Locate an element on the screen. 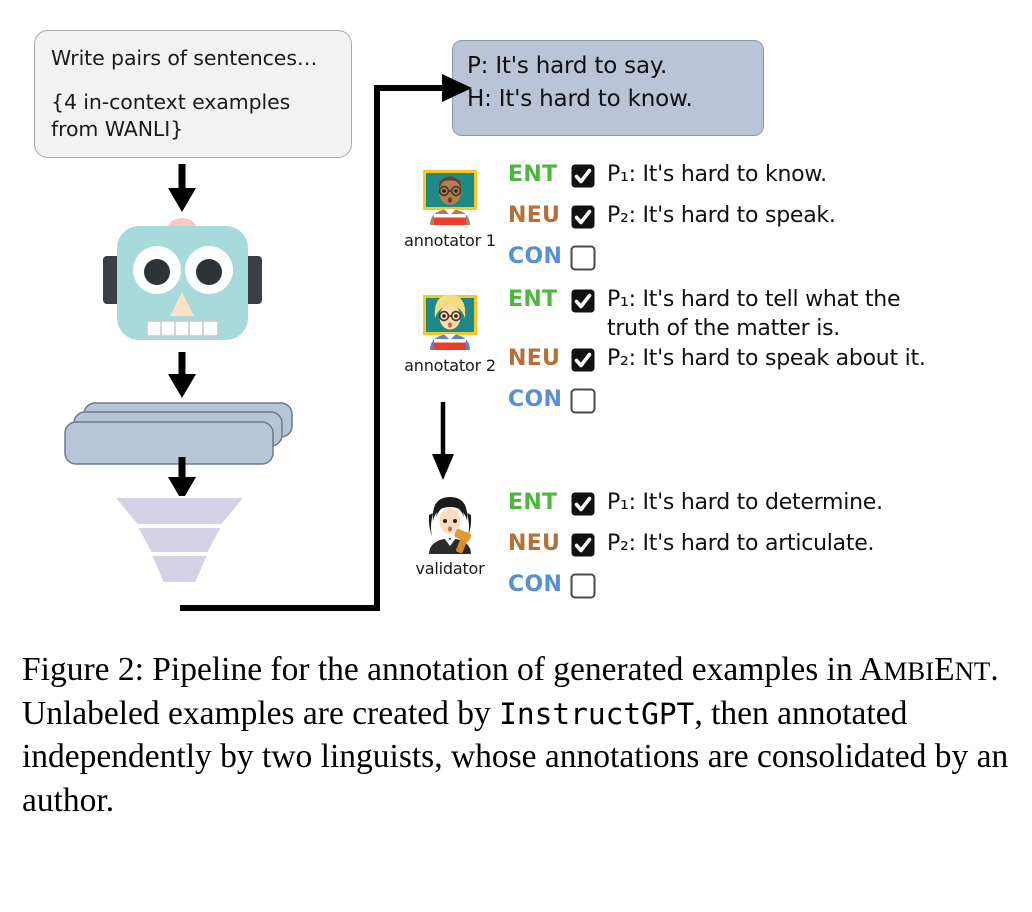  label-row: NEU P₂: It's hard to speak about it. is located at coordinates (717, 364).